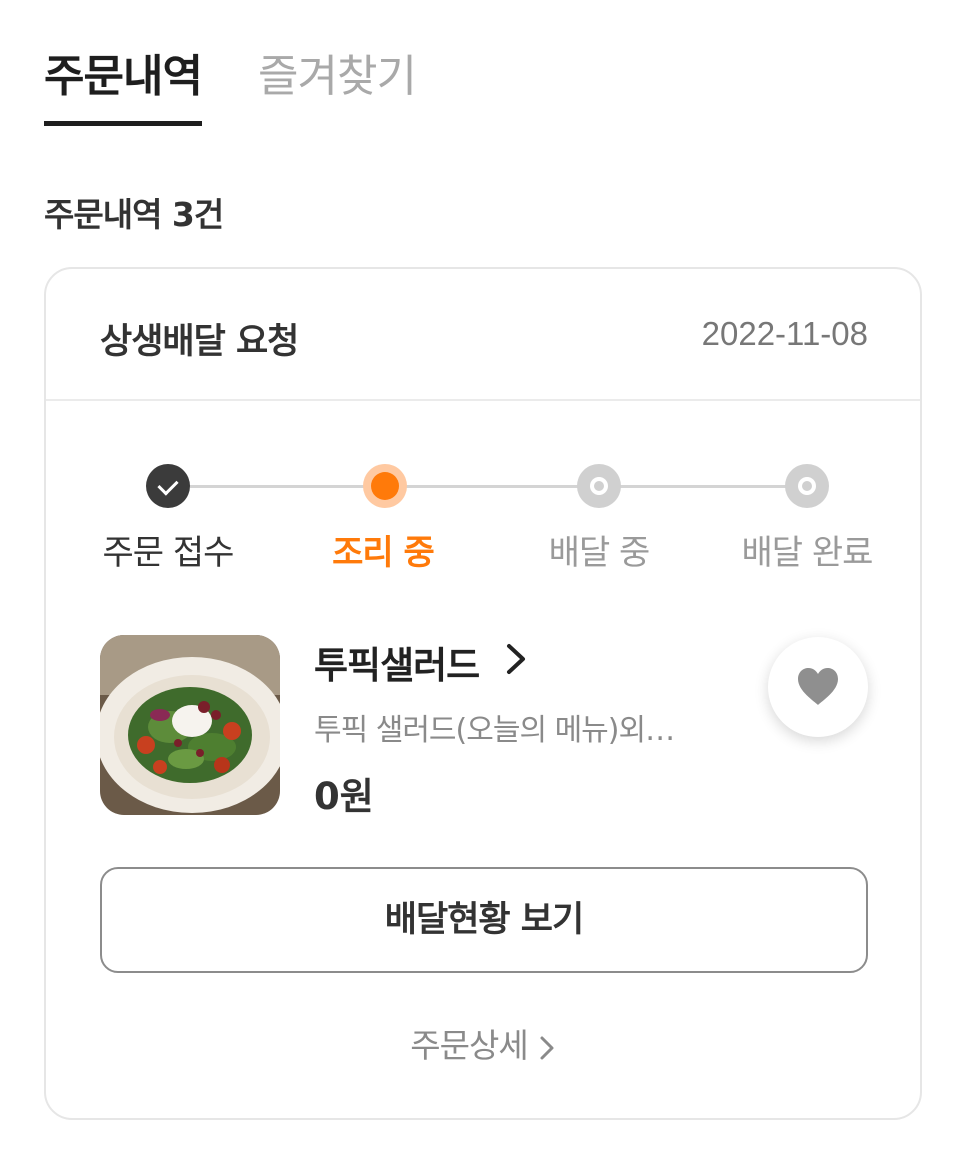 This screenshot has height=1176, width=966. Describe the element at coordinates (484, 920) in the screenshot. I see `track-delivery-button: 배달현황 보기` at that location.